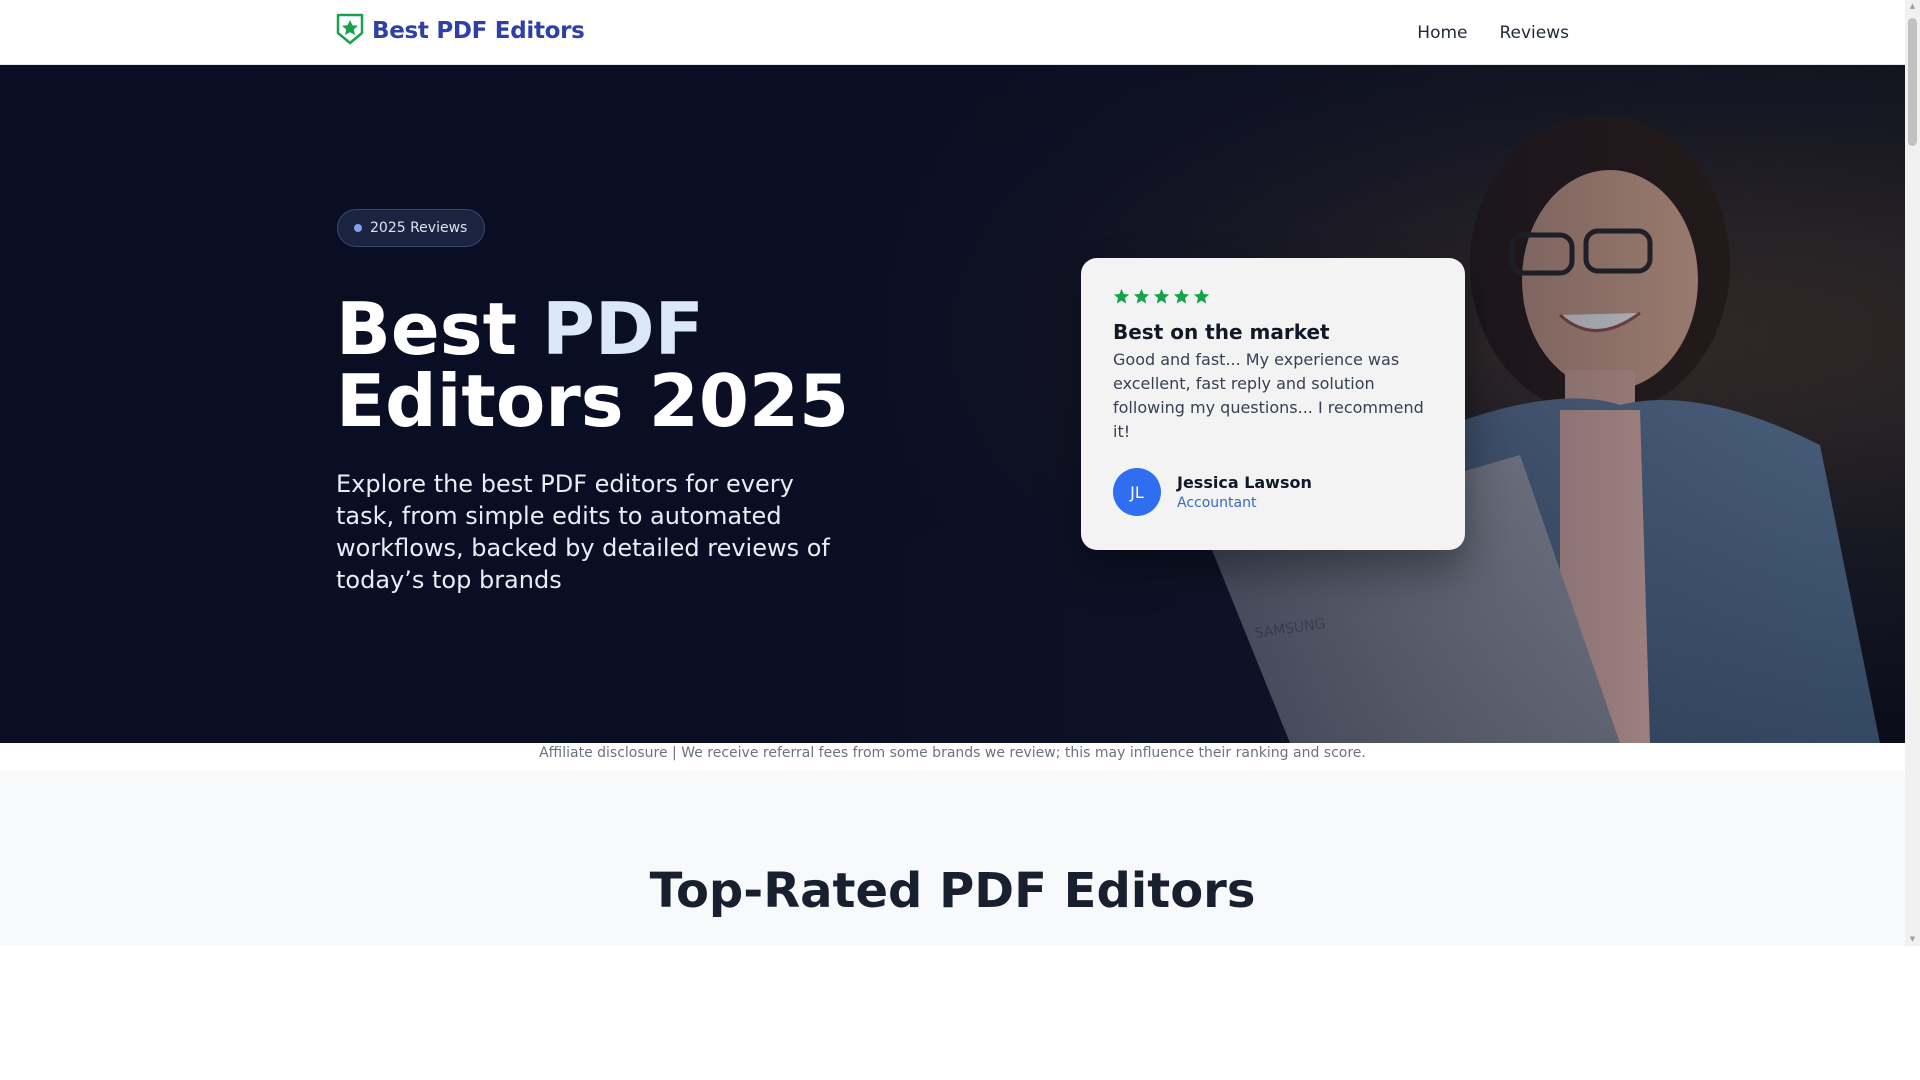 Image resolution: width=1920 pixels, height=1080 pixels. I want to click on shield-star-icon, so click(350, 31).